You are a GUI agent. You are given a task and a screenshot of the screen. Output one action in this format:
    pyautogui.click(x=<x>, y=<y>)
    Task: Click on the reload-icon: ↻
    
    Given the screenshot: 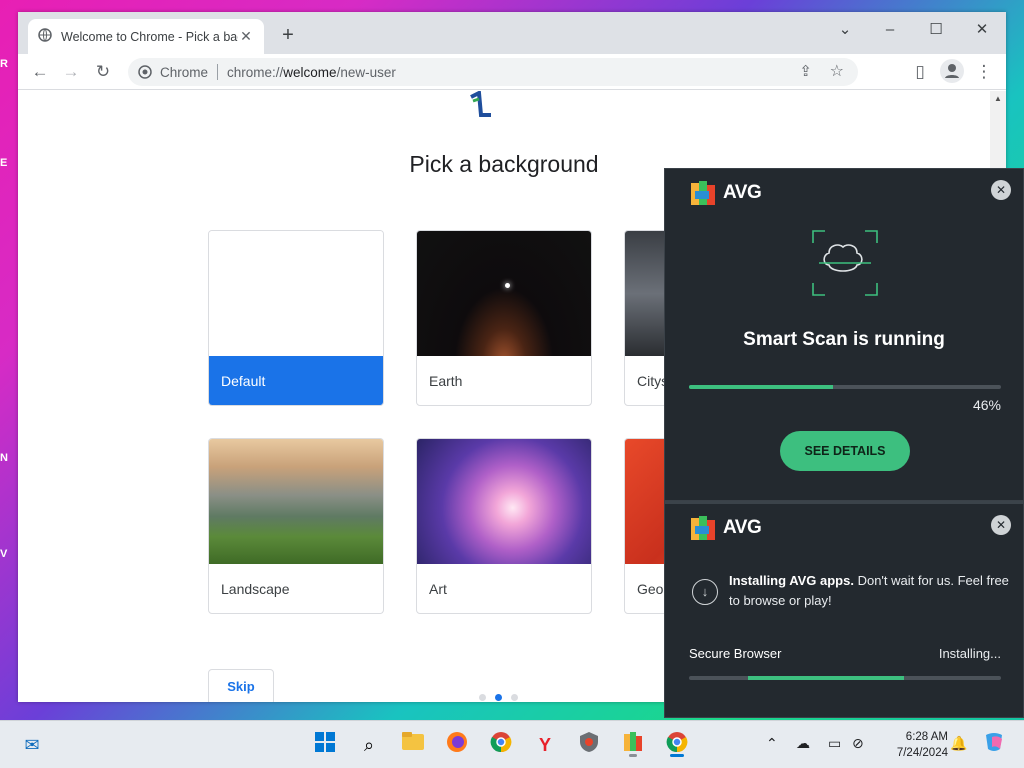 What is the action you would take?
    pyautogui.click(x=103, y=72)
    